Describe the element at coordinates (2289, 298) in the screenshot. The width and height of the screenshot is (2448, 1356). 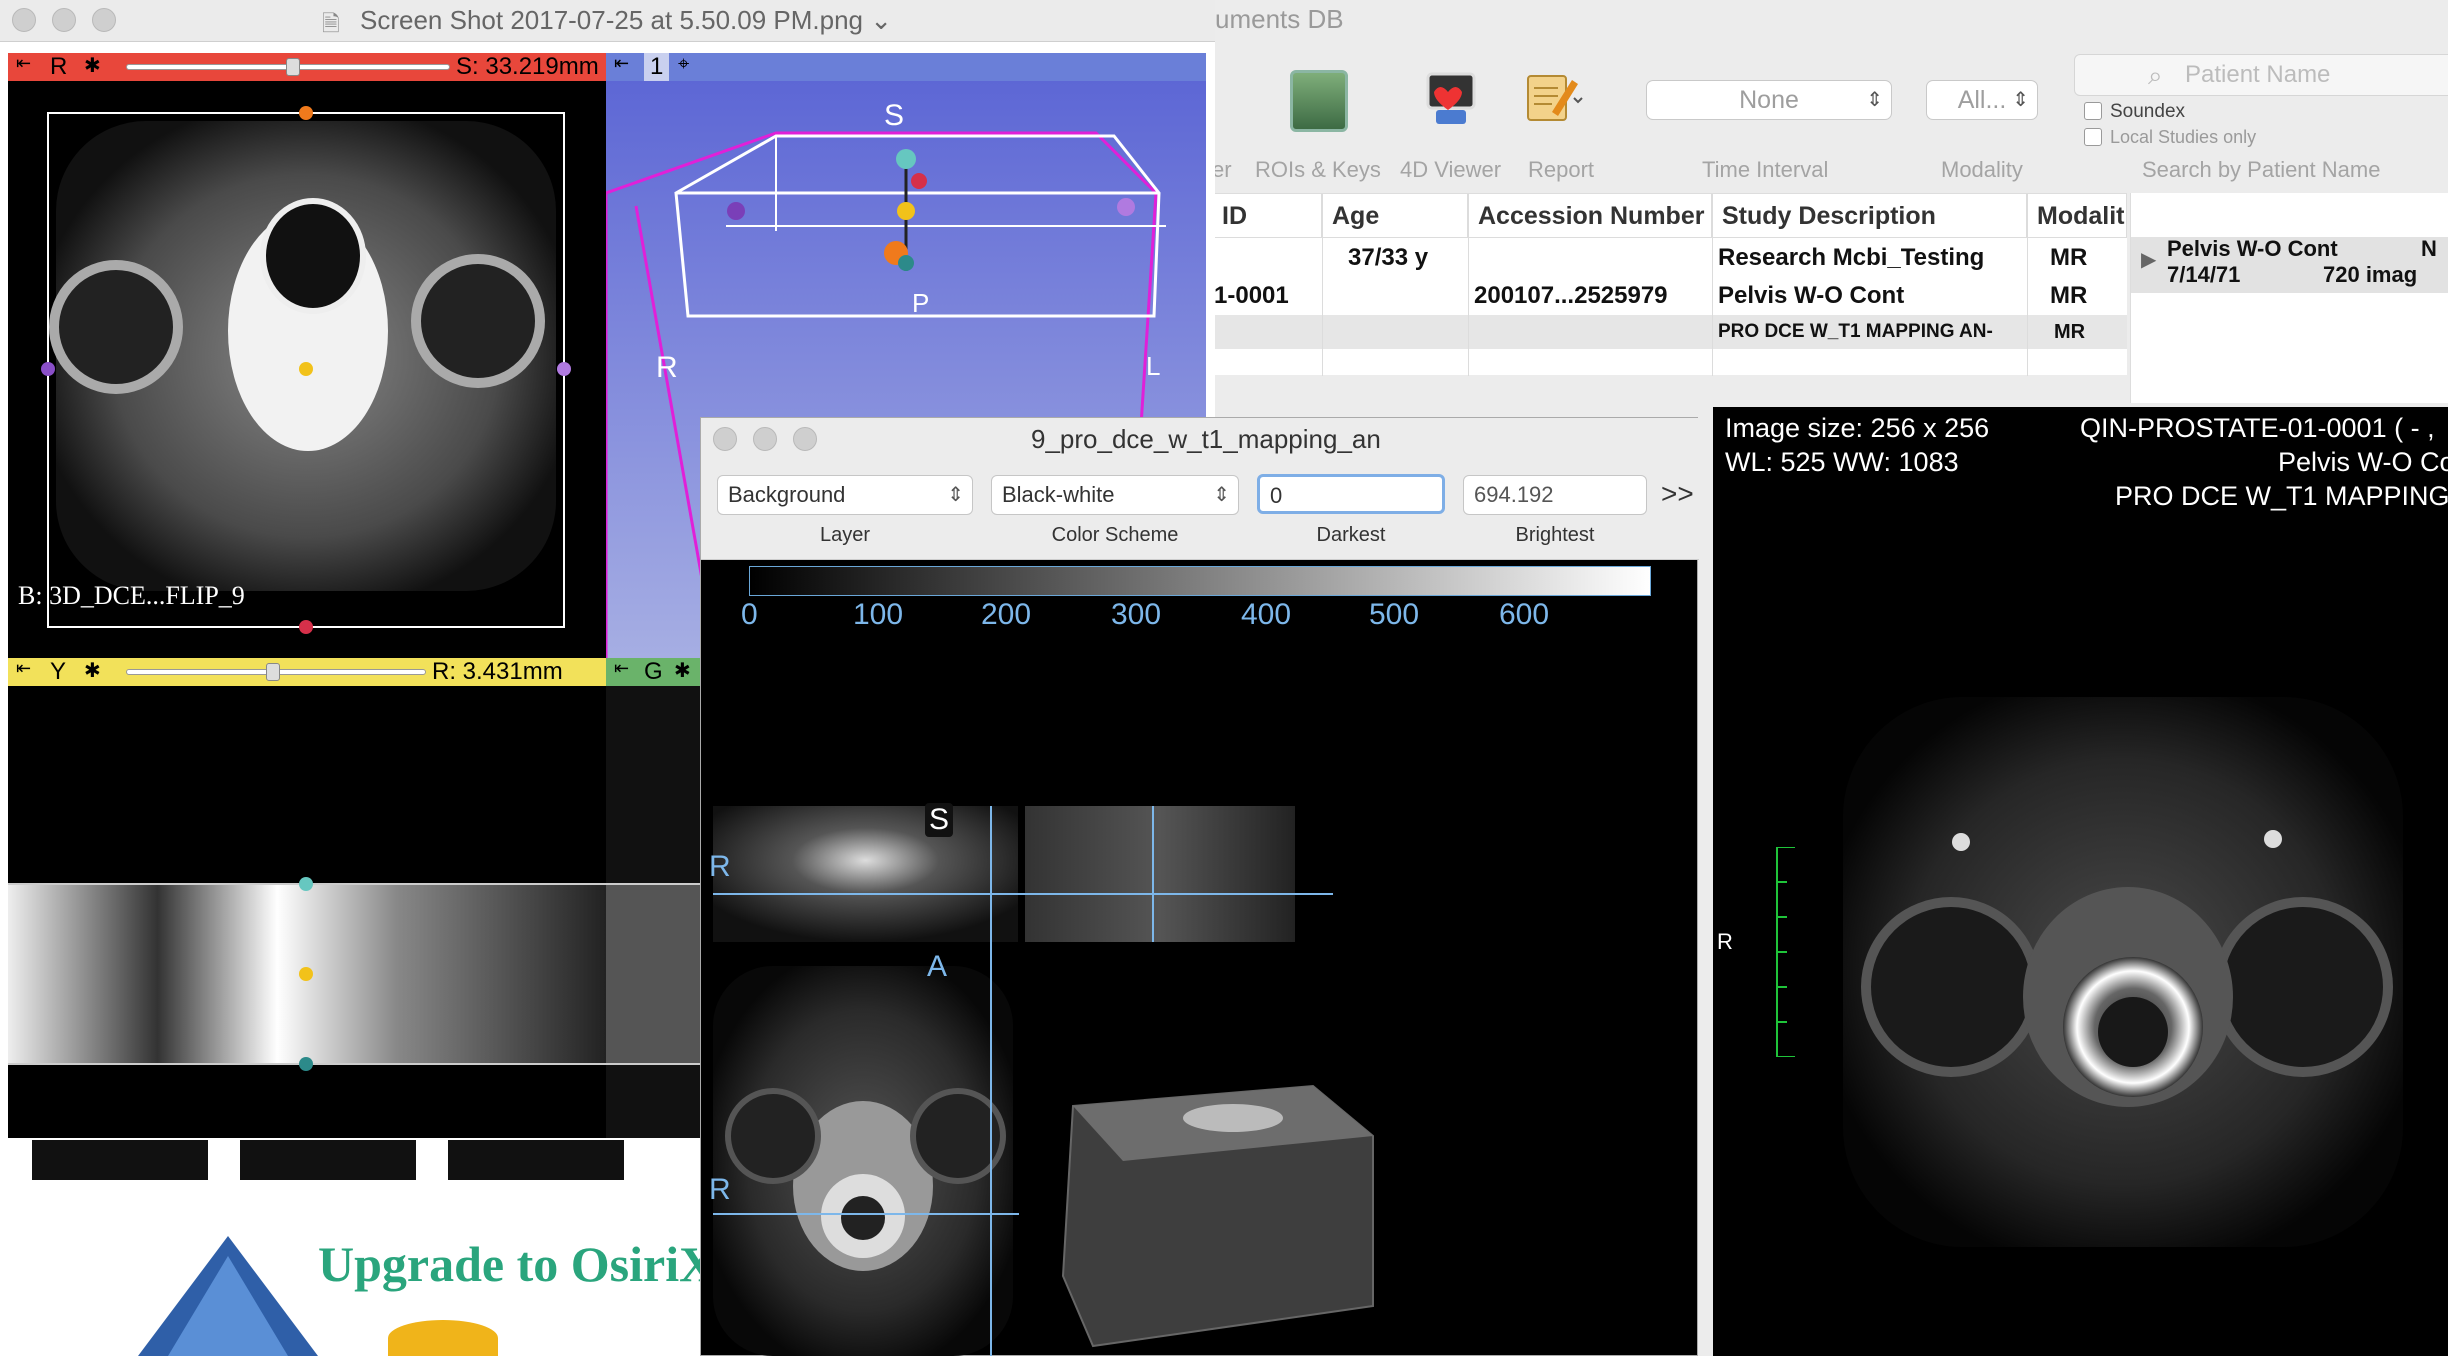
I see `series-panel: ▶ Pelvis W-O Cont N 7/14/71 720 imag` at that location.